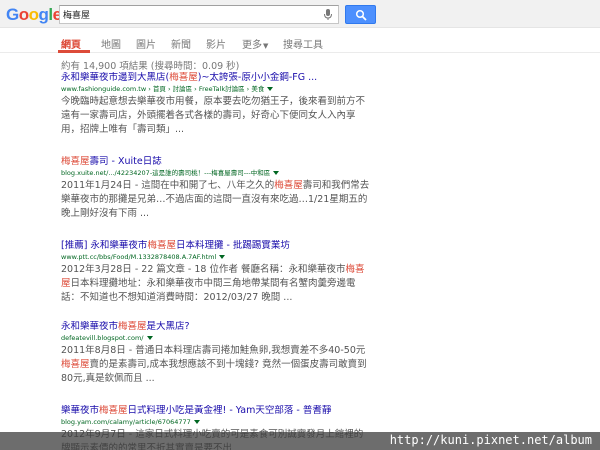 The image size is (600, 450). Describe the element at coordinates (216, 422) in the screenshot. I see `result-url: blog.yam.com/calamy/article/67064777` at that location.